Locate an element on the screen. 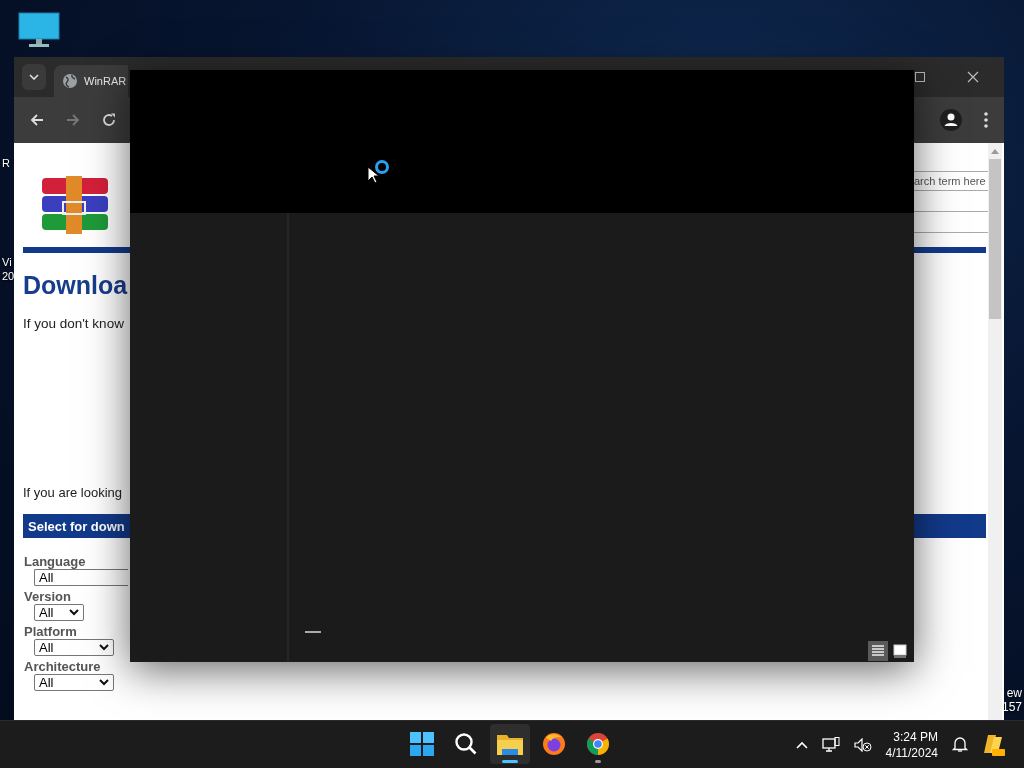 Image resolution: width=1024 pixels, height=768 pixels. copilot-icon is located at coordinates (994, 744).